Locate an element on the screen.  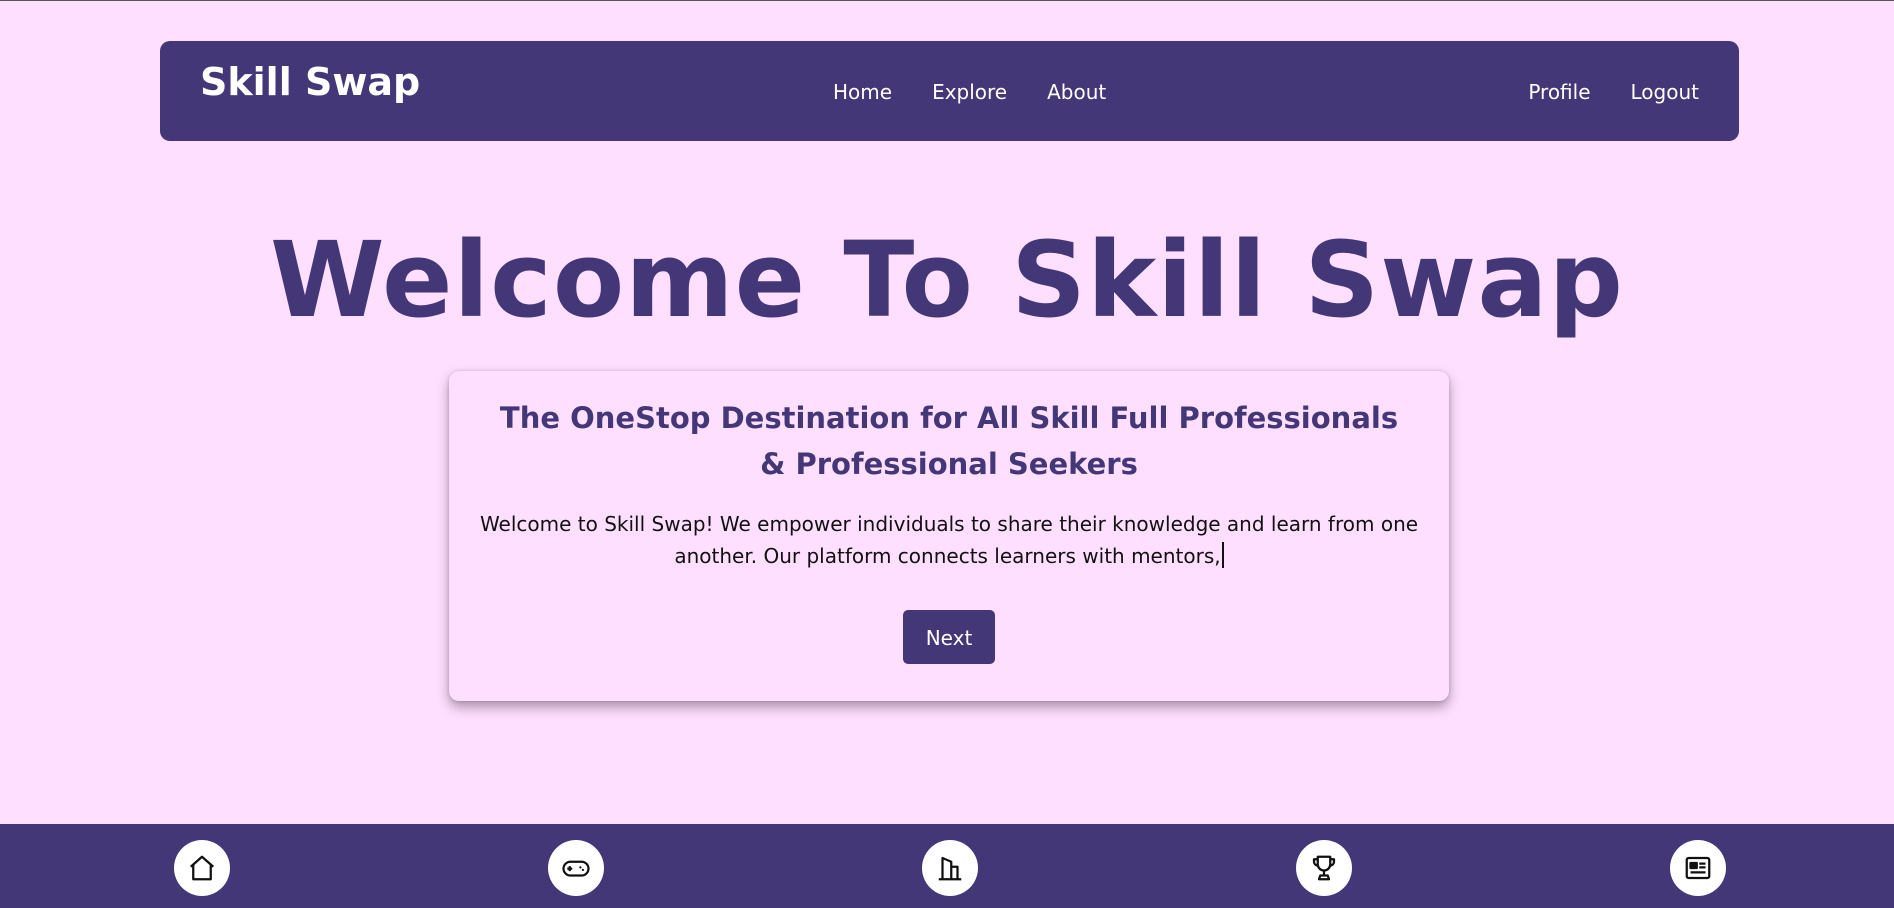
nav-link-explore: Explore is located at coordinates (969, 92).